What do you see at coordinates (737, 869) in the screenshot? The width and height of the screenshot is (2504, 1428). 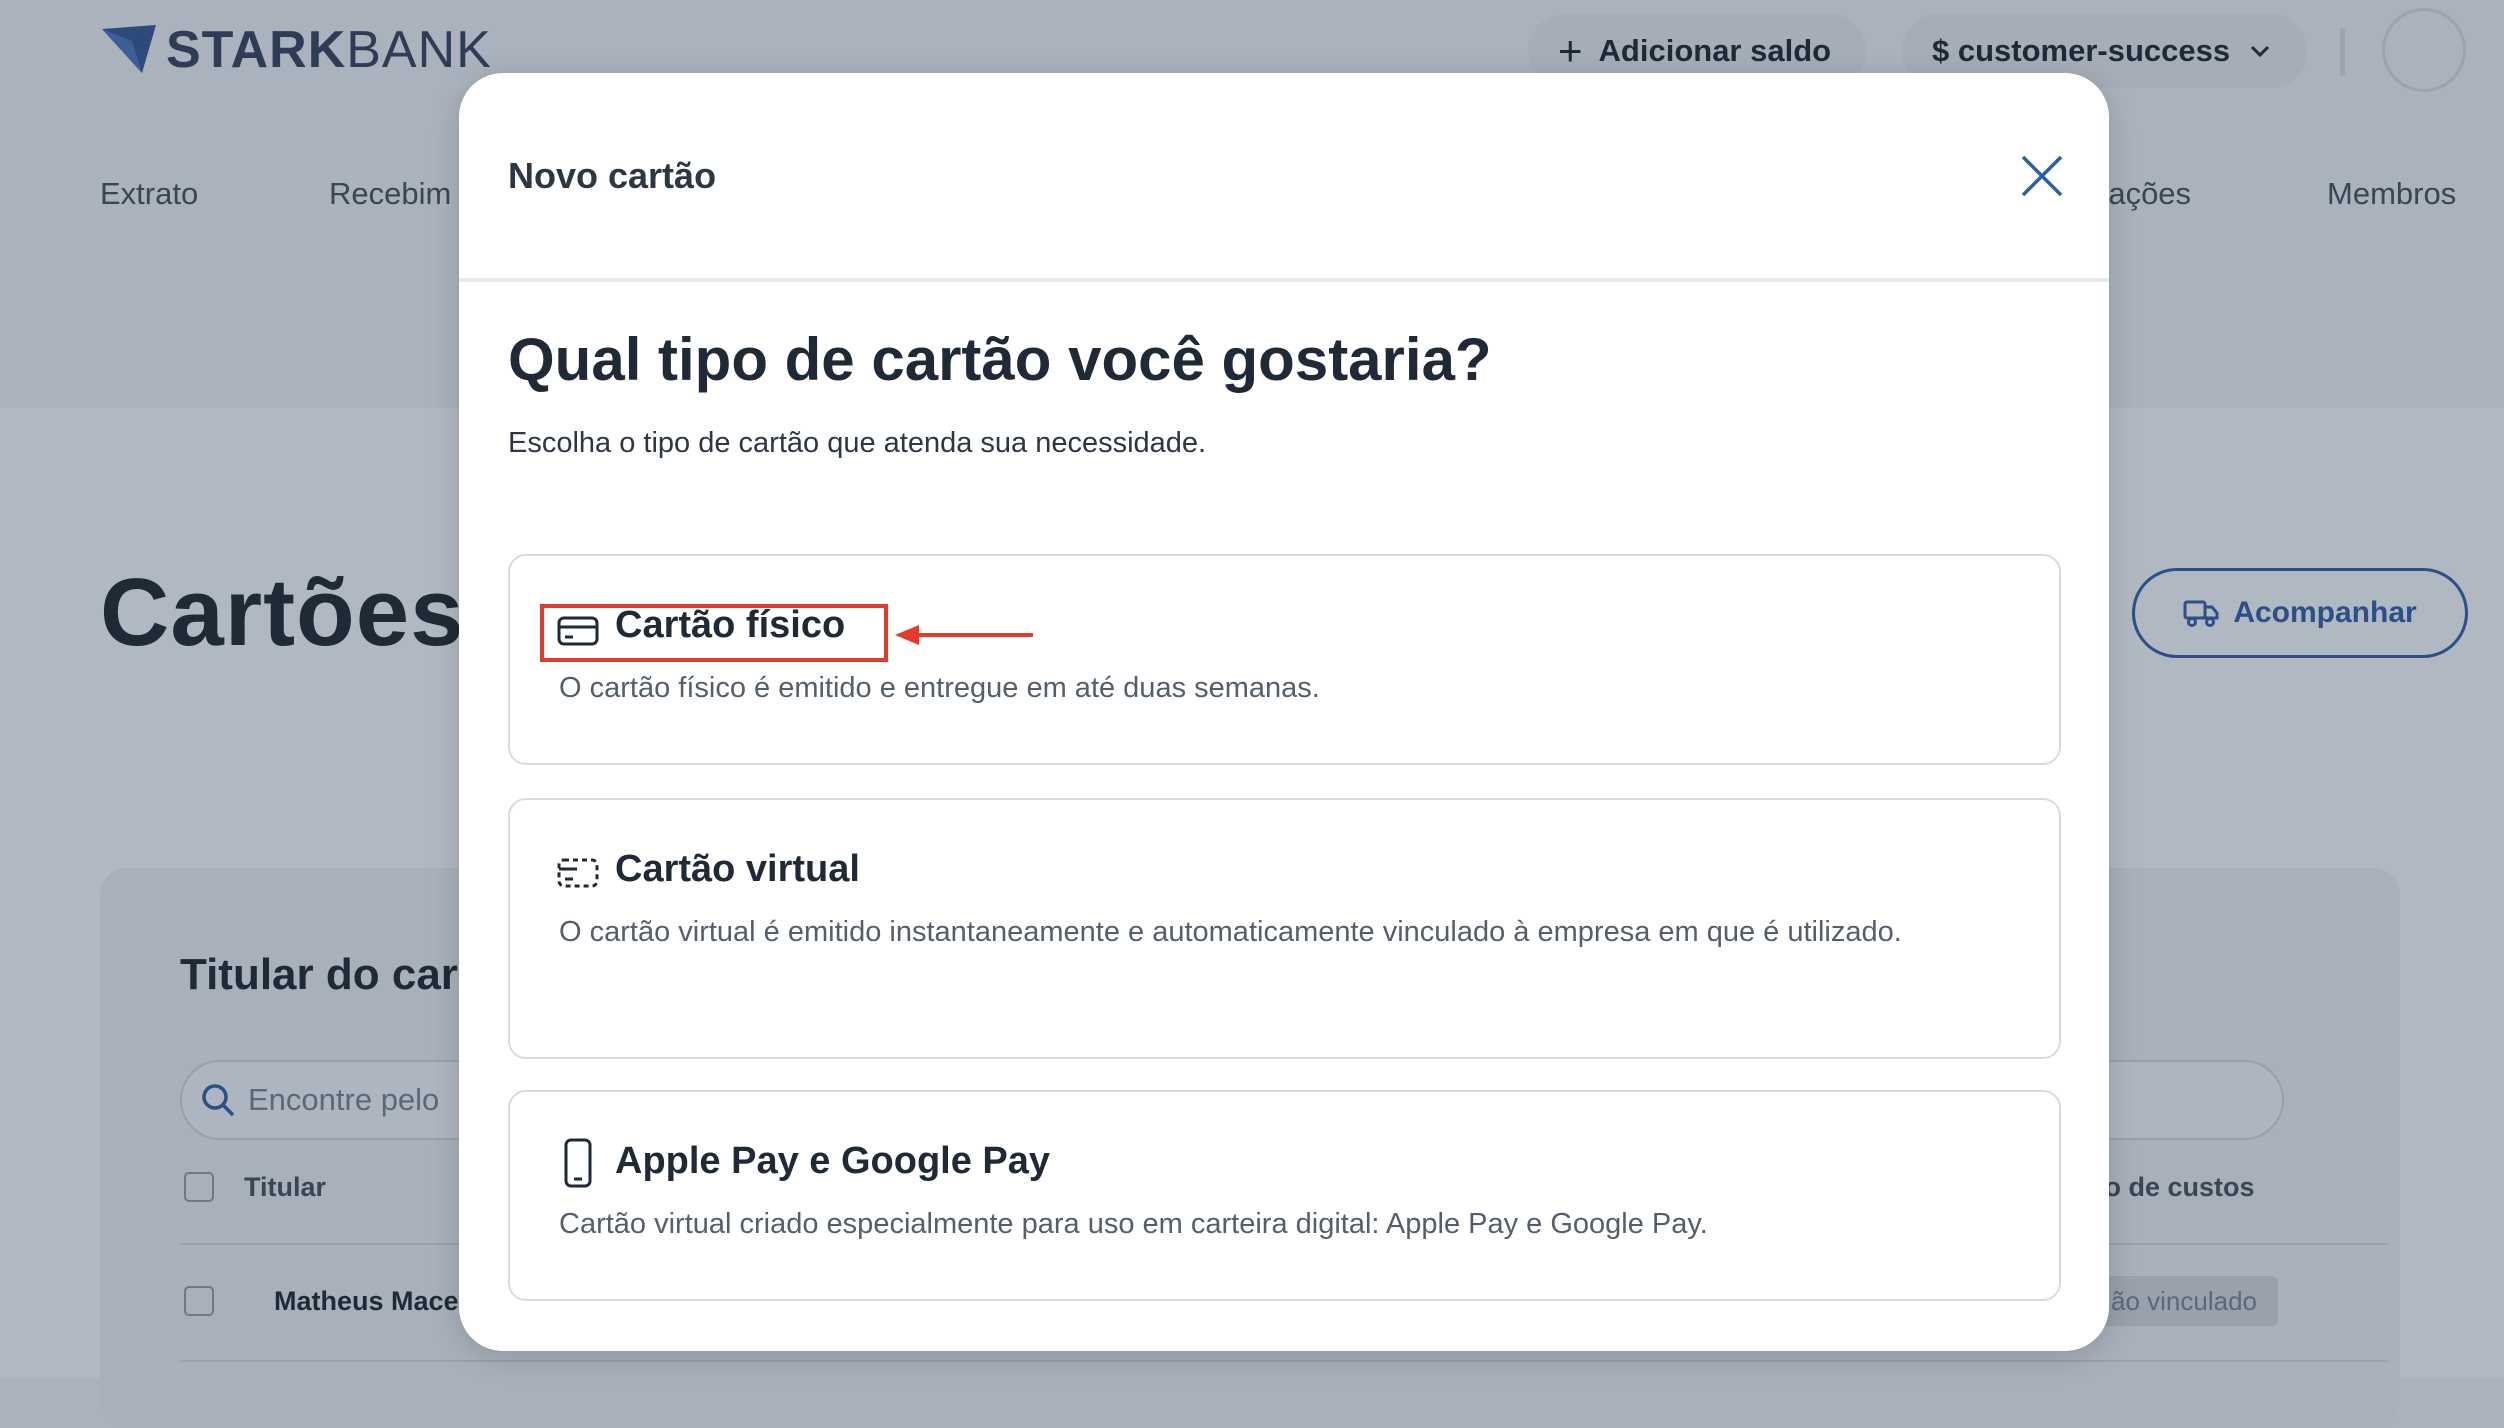 I see `option-title: Cartão virtual` at bounding box center [737, 869].